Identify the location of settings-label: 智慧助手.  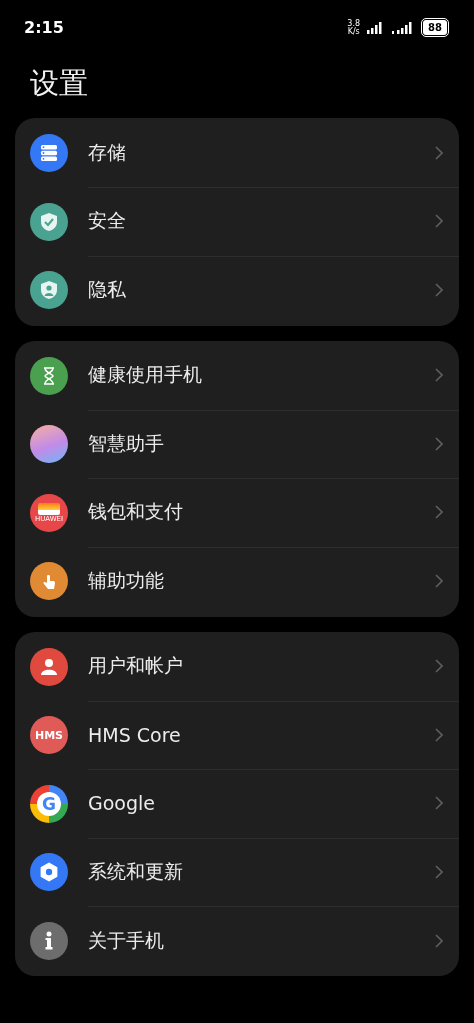
(126, 443).